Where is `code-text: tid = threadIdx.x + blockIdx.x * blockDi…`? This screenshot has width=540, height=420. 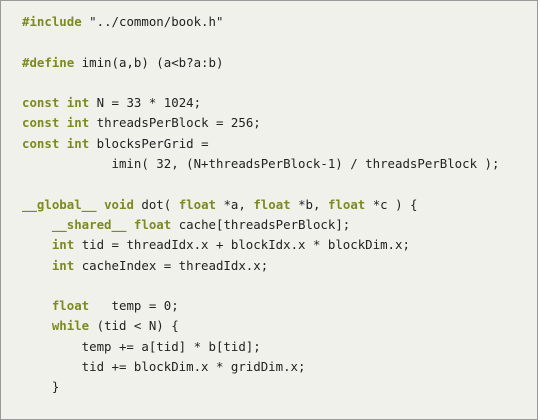 code-text: tid = threadIdx.x + blockIdx.x * blockDi… is located at coordinates (242, 245).